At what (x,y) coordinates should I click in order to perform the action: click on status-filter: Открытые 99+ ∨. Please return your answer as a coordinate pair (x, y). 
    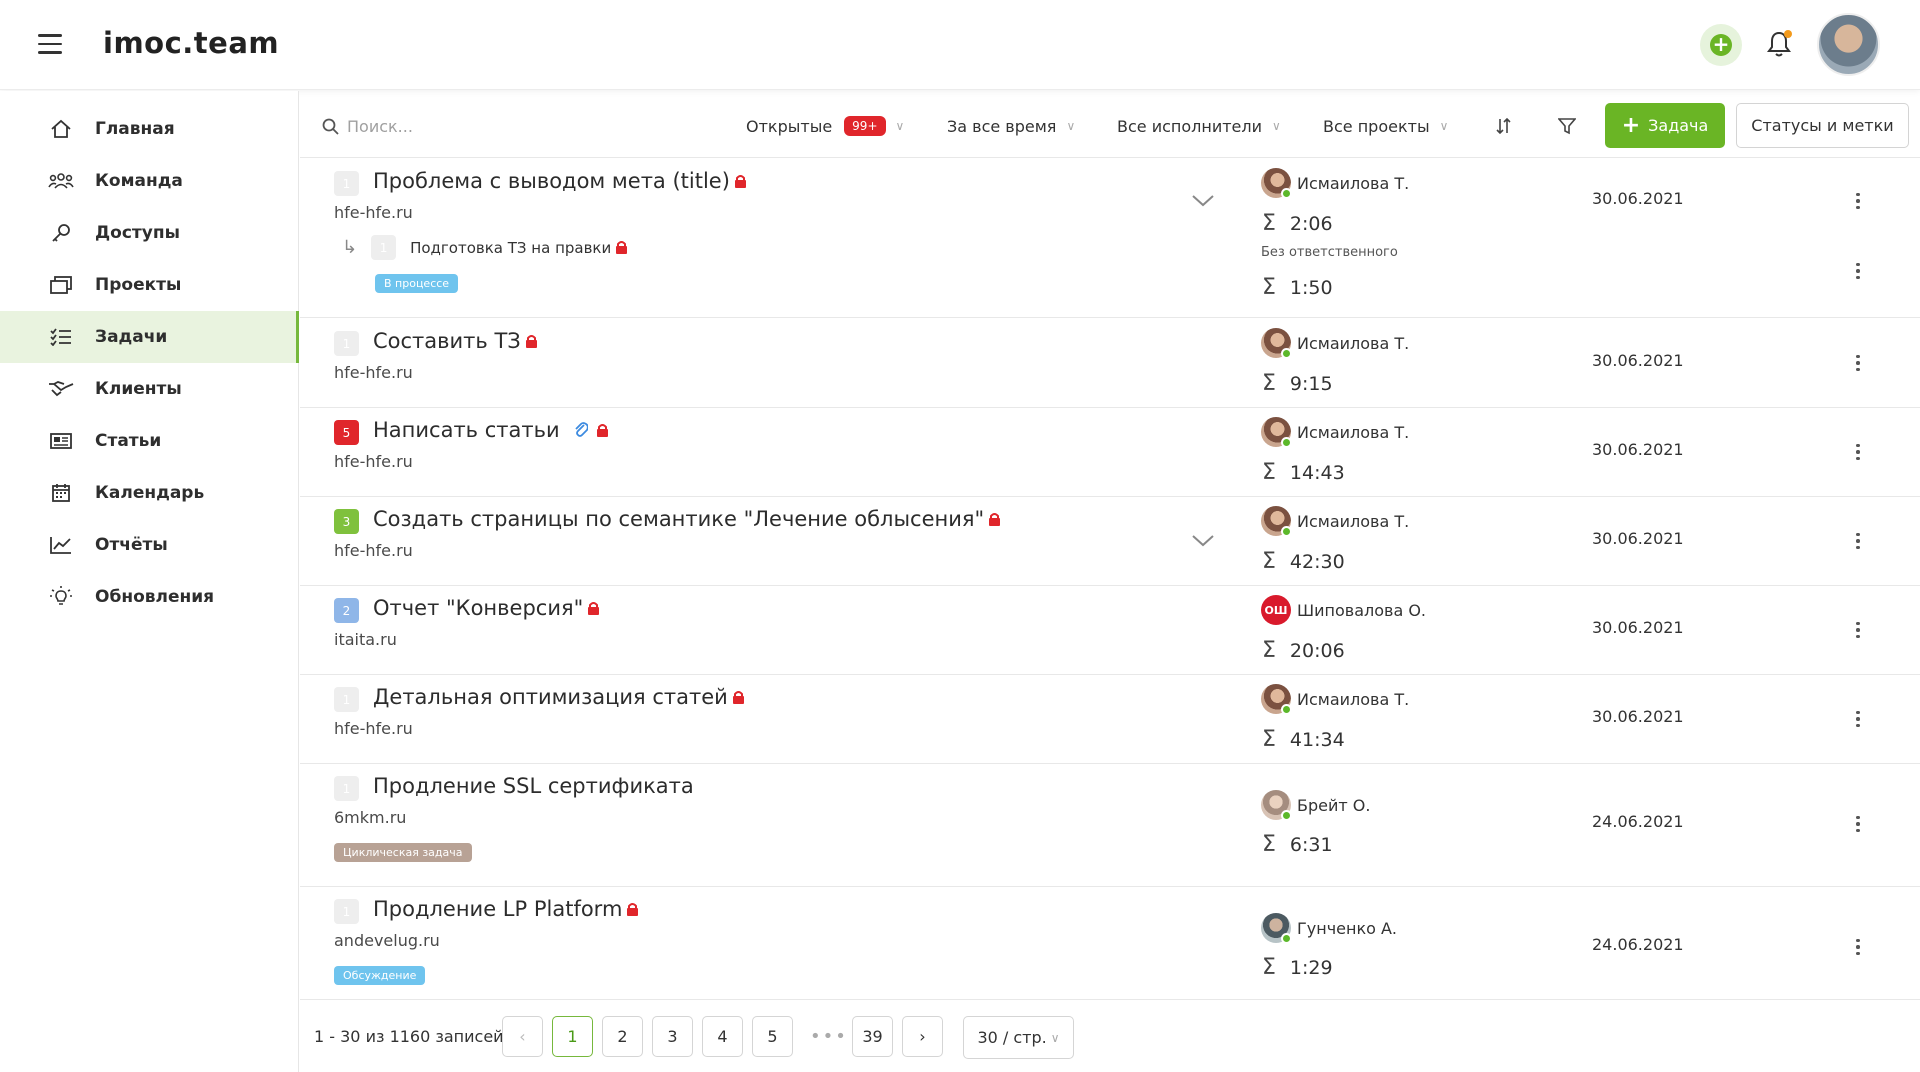
    Looking at the image, I should click on (825, 126).